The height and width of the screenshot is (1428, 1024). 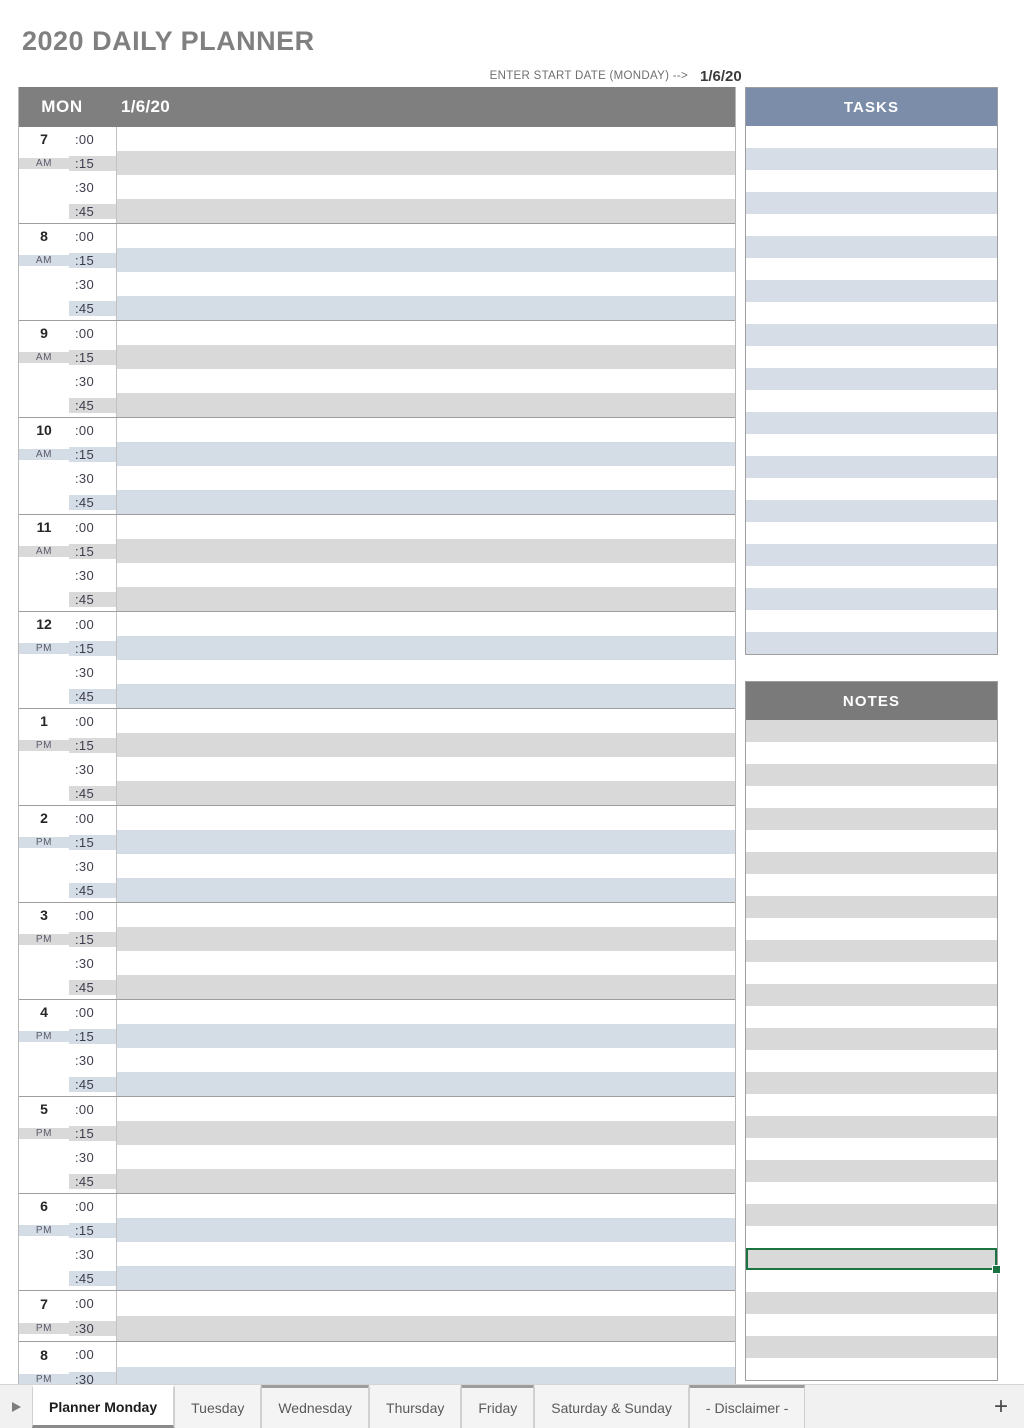 What do you see at coordinates (315, 1406) in the screenshot?
I see `sheet-tab: Wednesday` at bounding box center [315, 1406].